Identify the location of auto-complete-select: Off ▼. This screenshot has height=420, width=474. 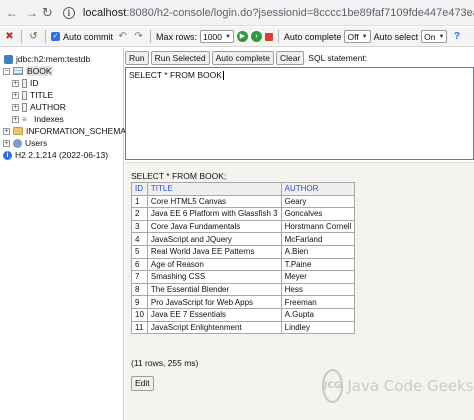
(357, 36).